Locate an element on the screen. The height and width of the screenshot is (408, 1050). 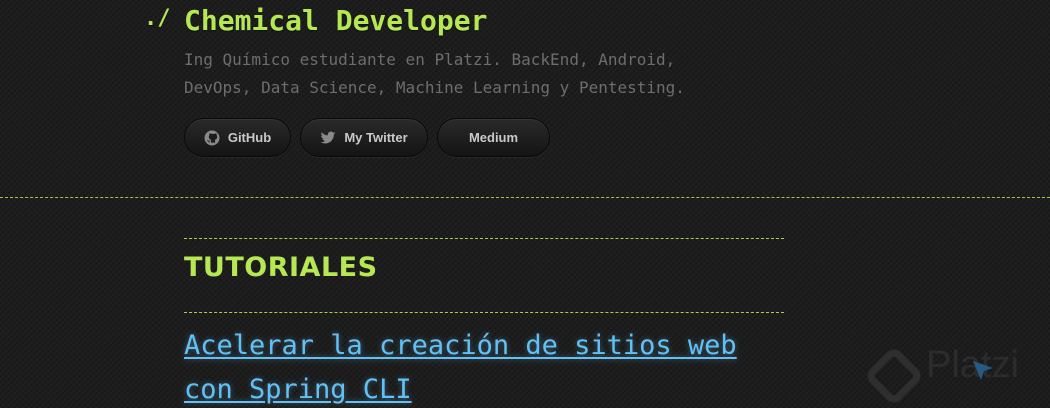
medium-label: Medium is located at coordinates (493, 137).